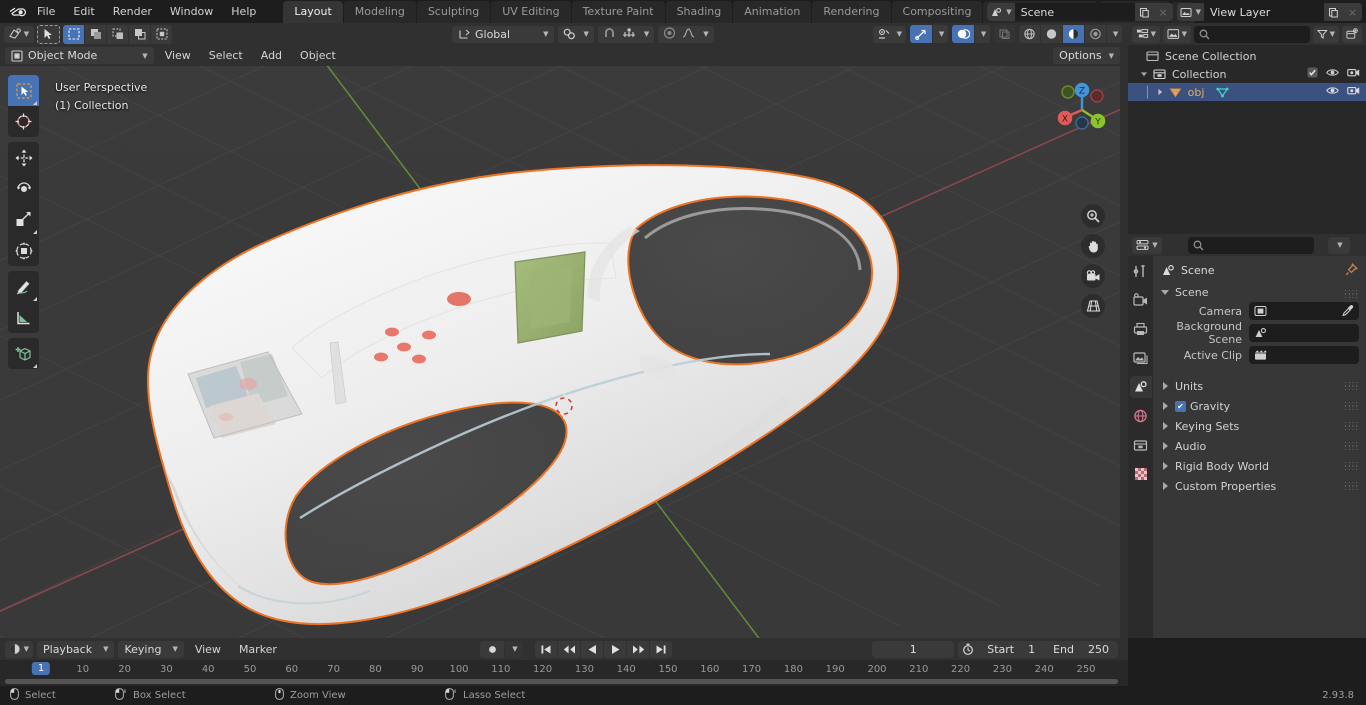  I want to click on prev-keyframe-button, so click(569, 649).